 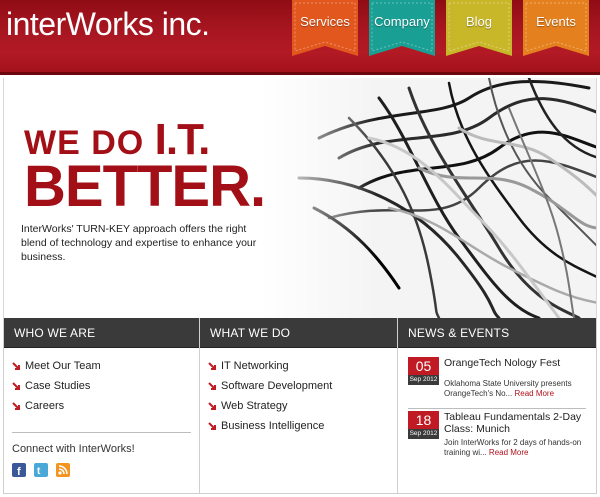 I want to click on nav-tab-company: Company, so click(x=402, y=29).